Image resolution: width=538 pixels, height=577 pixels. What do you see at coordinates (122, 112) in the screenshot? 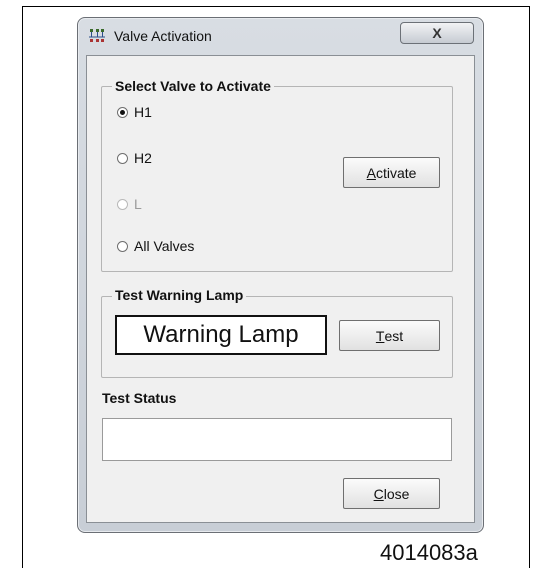
I see `radio-h1-button` at bounding box center [122, 112].